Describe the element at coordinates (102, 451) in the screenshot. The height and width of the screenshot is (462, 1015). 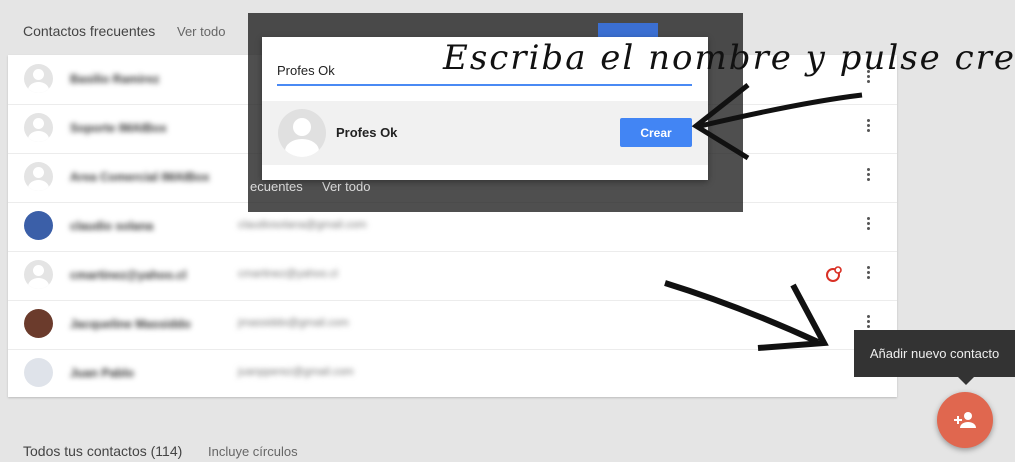
I see `all-contacts-title: Todos tus contactos (114)` at that location.